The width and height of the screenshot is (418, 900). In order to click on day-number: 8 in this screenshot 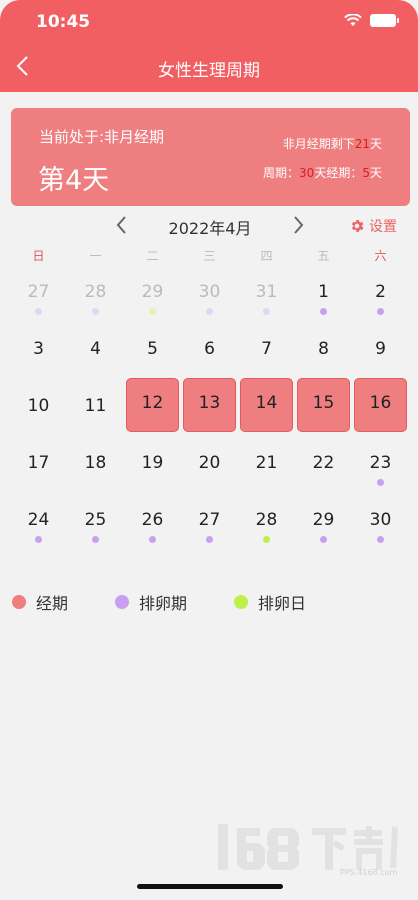, I will do `click(323, 349)`.